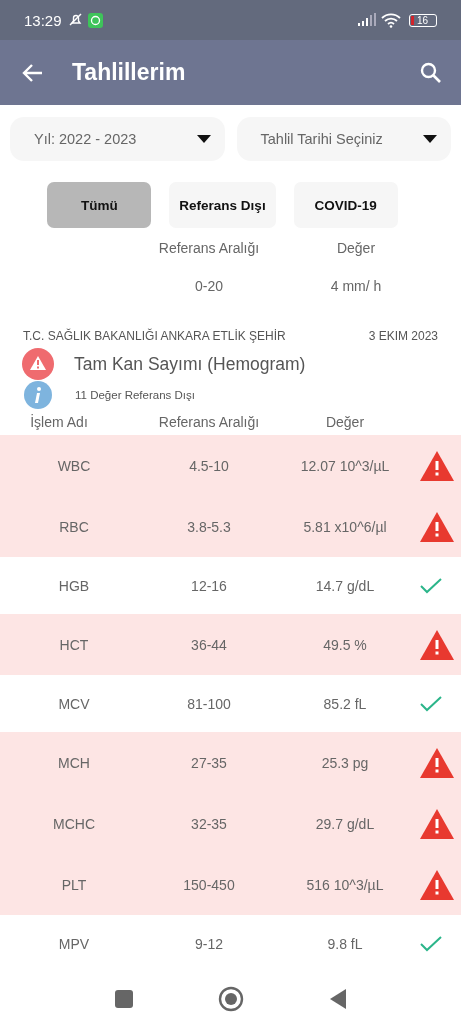 This screenshot has height=1024, width=461. Describe the element at coordinates (95, 20) in the screenshot. I see `chat-app-icon` at that location.